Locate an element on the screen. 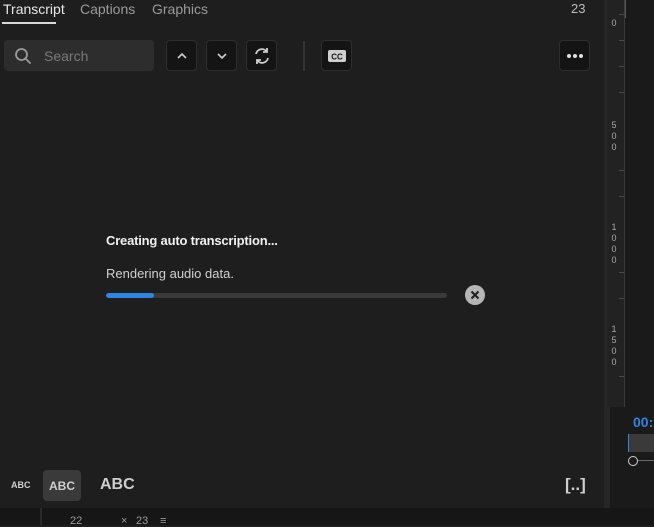 The image size is (654, 527). more-horizontal-icon is located at coordinates (574, 55).